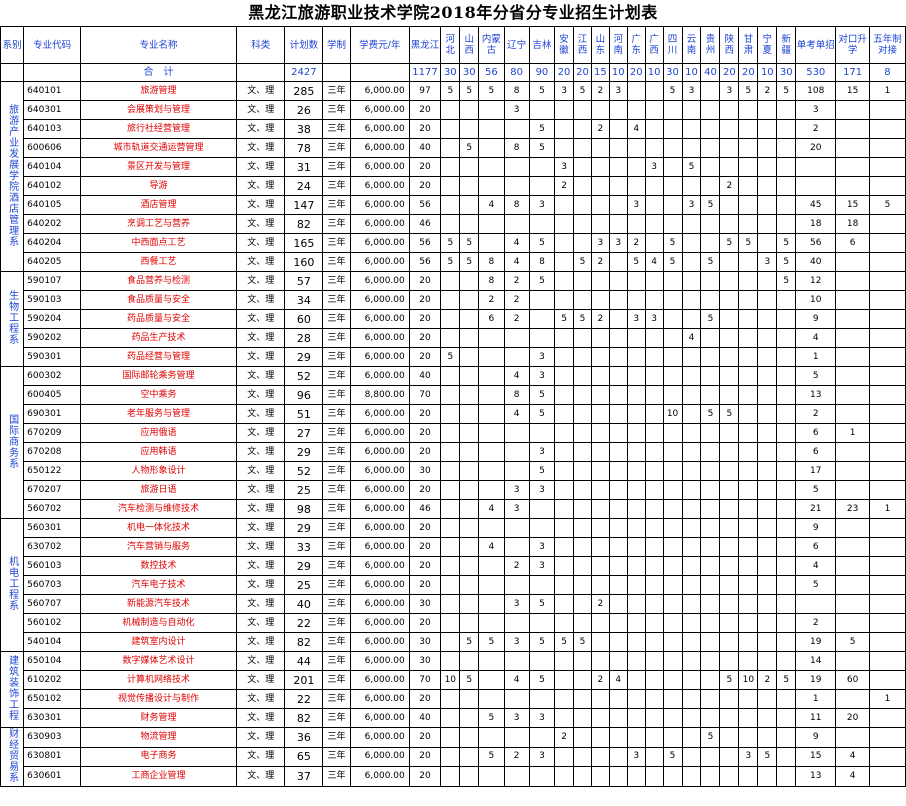 The image size is (906, 806). Describe the element at coordinates (52, 281) in the screenshot. I see `major-code: 590107` at that location.